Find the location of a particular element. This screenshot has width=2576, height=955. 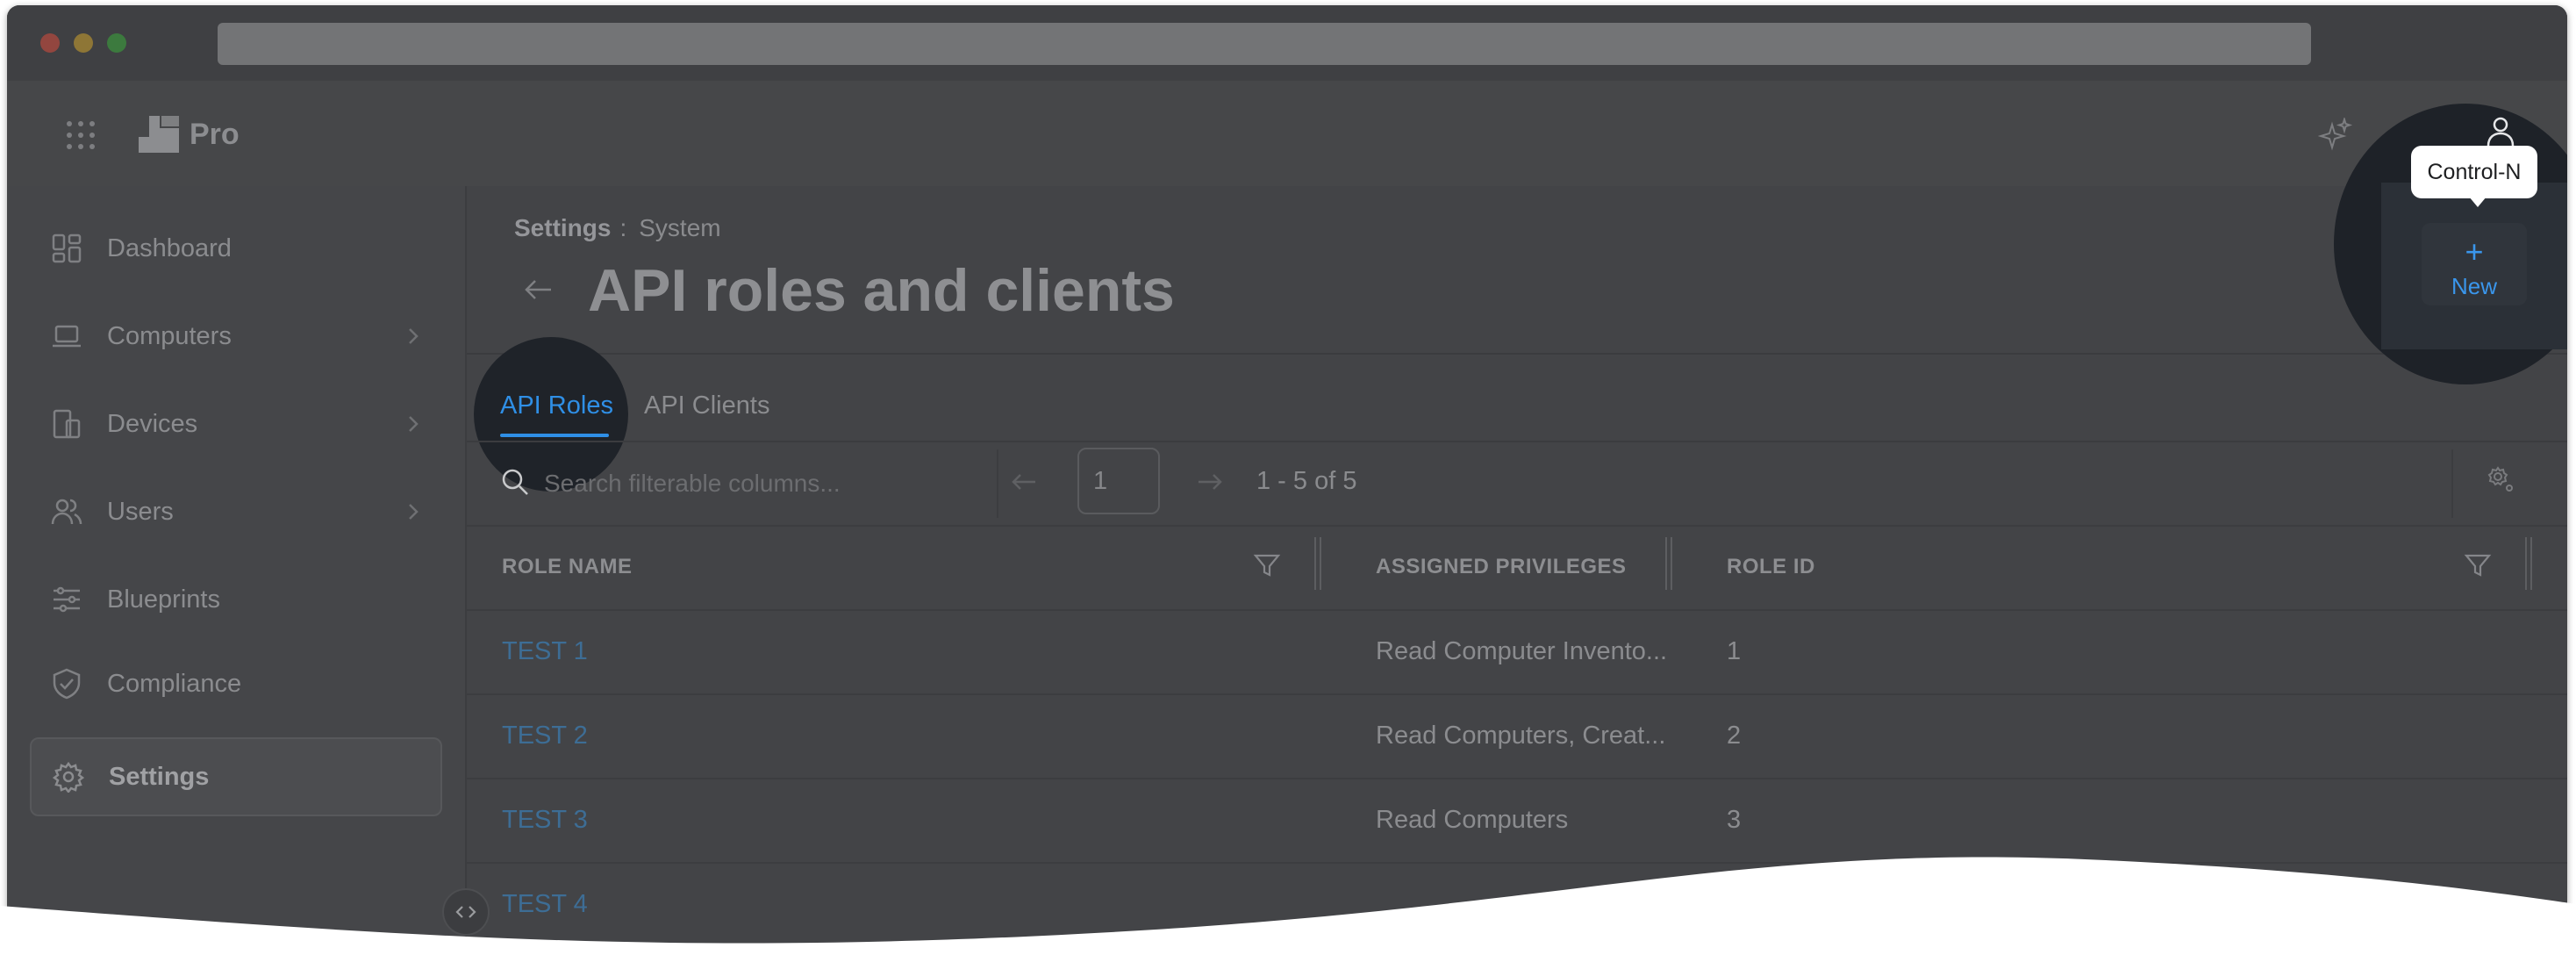

breadcrumb-current: System is located at coordinates (680, 228).